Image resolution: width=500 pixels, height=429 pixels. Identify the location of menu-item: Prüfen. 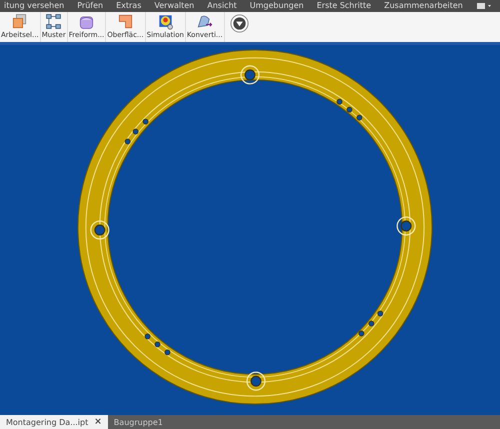
(90, 6).